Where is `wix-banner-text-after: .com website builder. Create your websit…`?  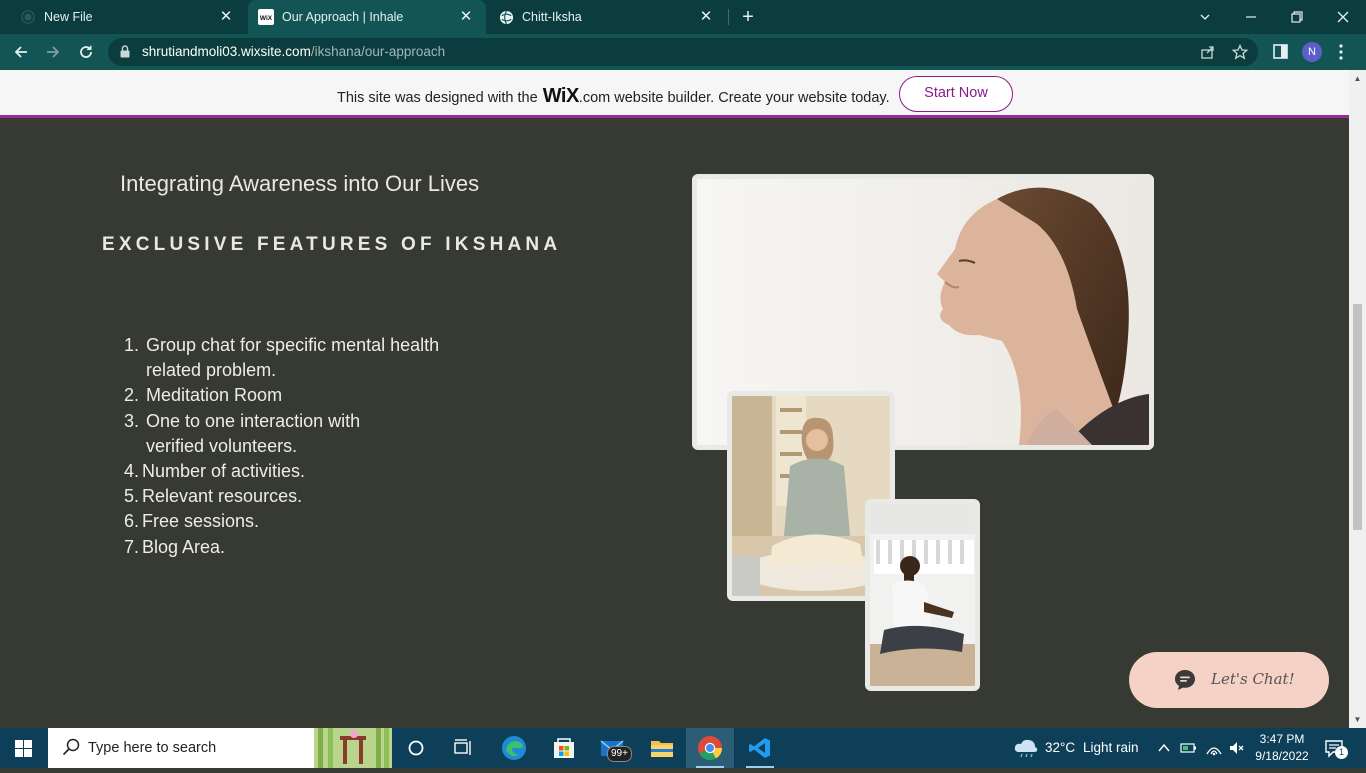 wix-banner-text-after: .com website builder. Create your websit… is located at coordinates (734, 98).